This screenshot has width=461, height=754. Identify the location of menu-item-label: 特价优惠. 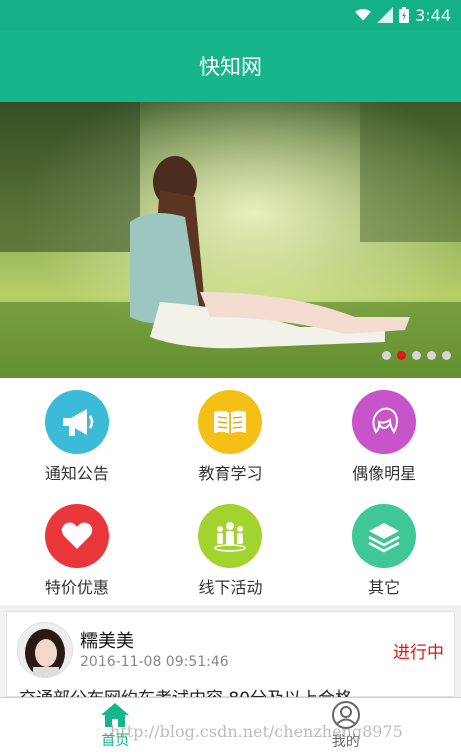
(77, 586).